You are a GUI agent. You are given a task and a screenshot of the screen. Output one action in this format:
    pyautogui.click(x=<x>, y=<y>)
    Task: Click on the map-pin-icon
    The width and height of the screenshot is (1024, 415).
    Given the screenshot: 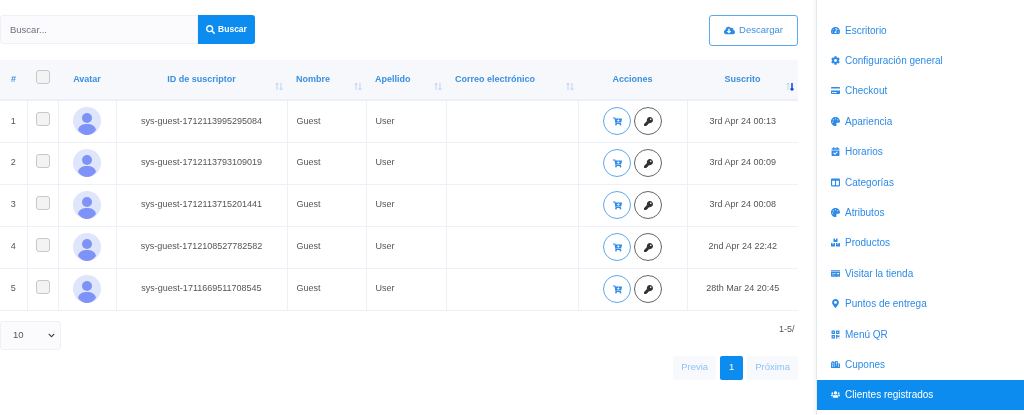 What is the action you would take?
    pyautogui.click(x=835, y=304)
    